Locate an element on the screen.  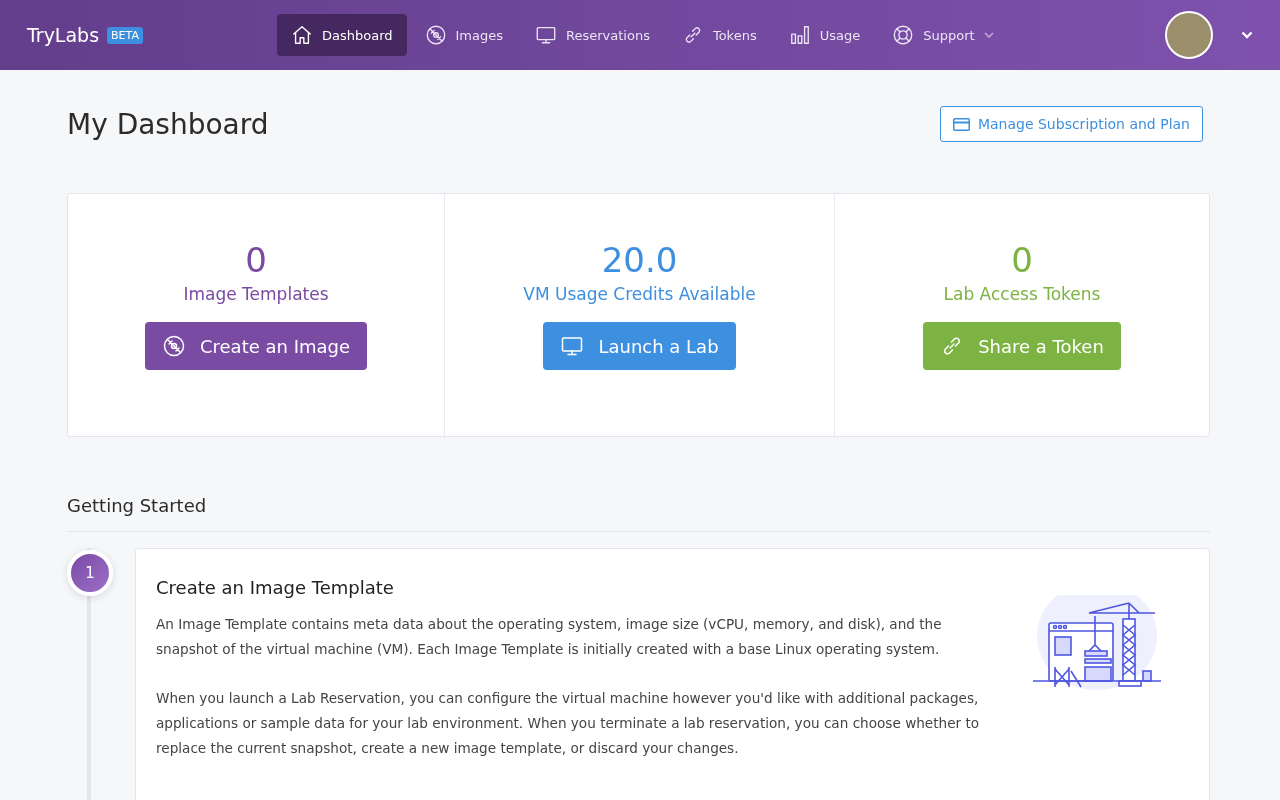
nav-tab: Dashboard is located at coordinates (342, 35).